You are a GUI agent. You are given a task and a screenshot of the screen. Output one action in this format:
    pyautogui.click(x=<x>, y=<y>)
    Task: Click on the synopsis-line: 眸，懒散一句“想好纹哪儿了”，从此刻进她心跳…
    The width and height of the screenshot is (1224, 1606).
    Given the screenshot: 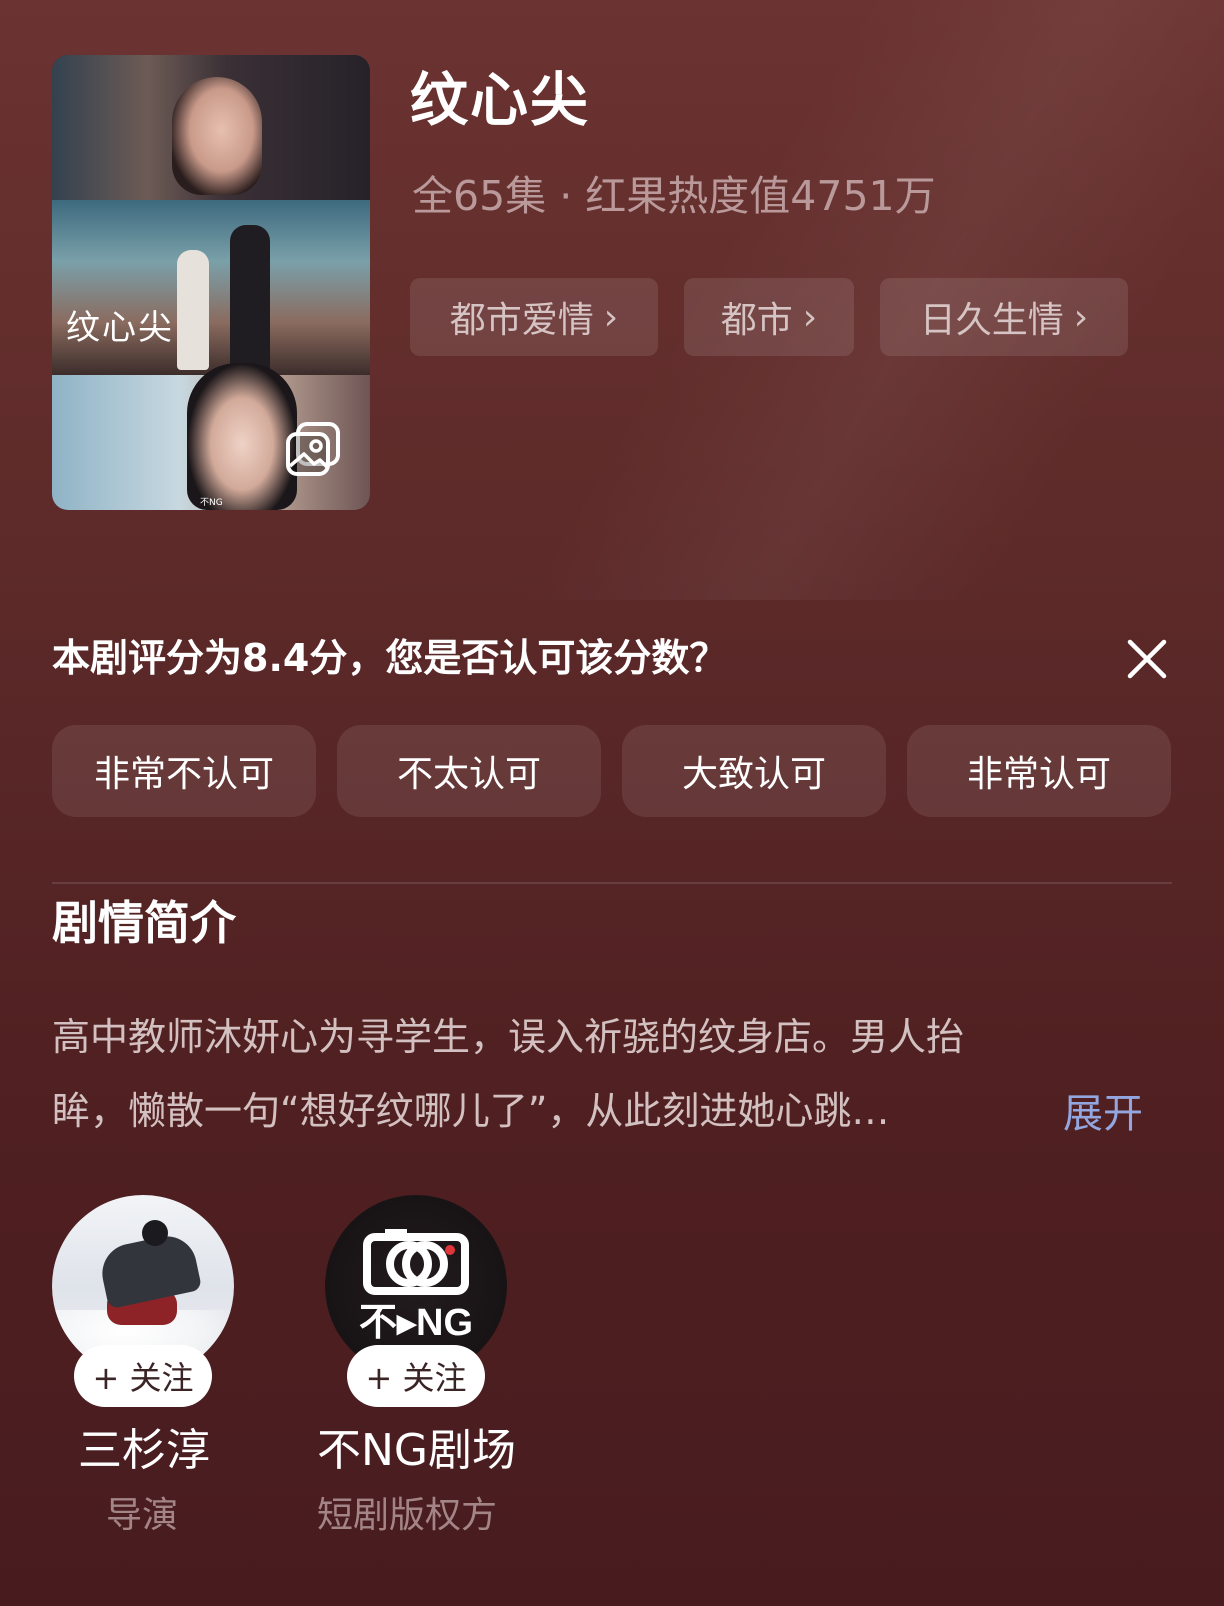 What is the action you would take?
    pyautogui.click(x=471, y=1111)
    